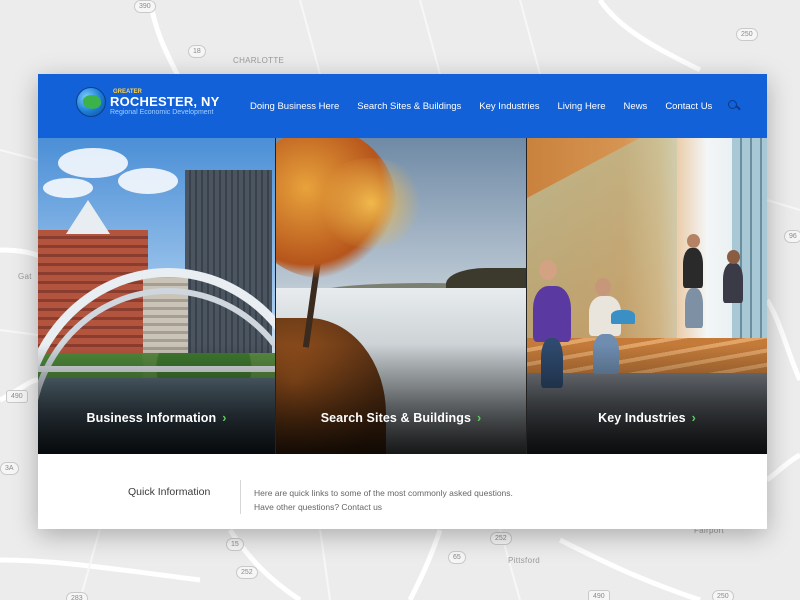 The width and height of the screenshot is (800, 600). What do you see at coordinates (581, 106) in the screenshot?
I see `nav-living-here: Living Here` at bounding box center [581, 106].